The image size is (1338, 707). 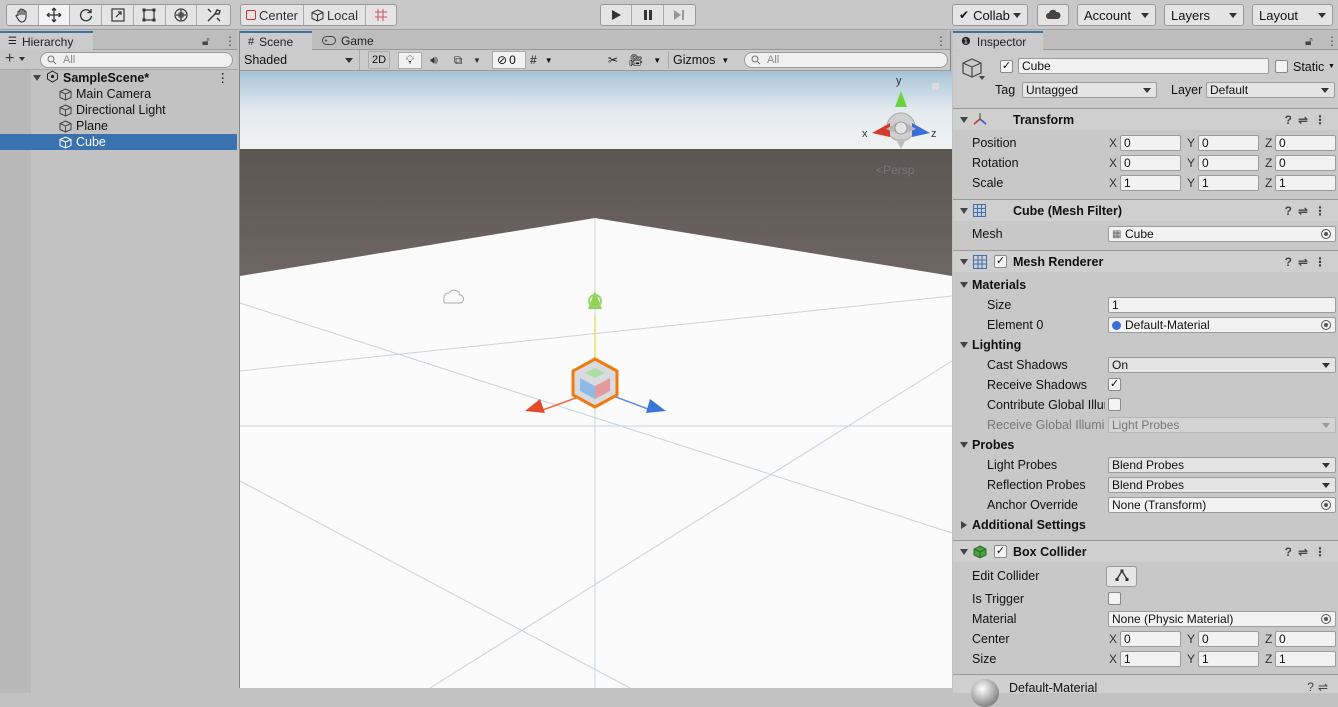 I want to click on layer-dropdown: Default, so click(x=1270, y=90).